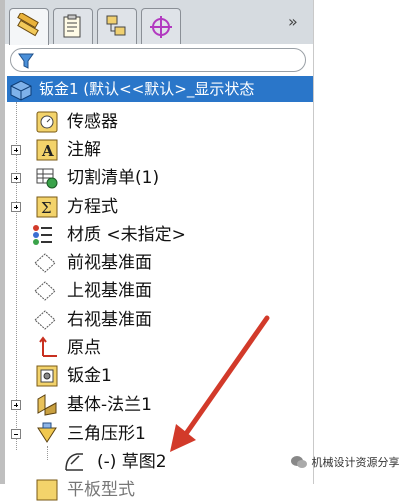 The image size is (403, 504). I want to click on tab-property-manager, so click(73, 26).